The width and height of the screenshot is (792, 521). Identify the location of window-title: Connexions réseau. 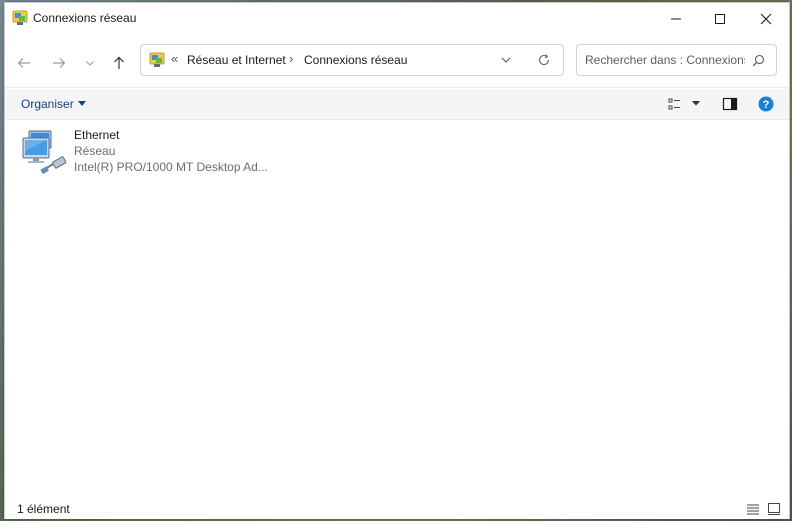
(85, 18).